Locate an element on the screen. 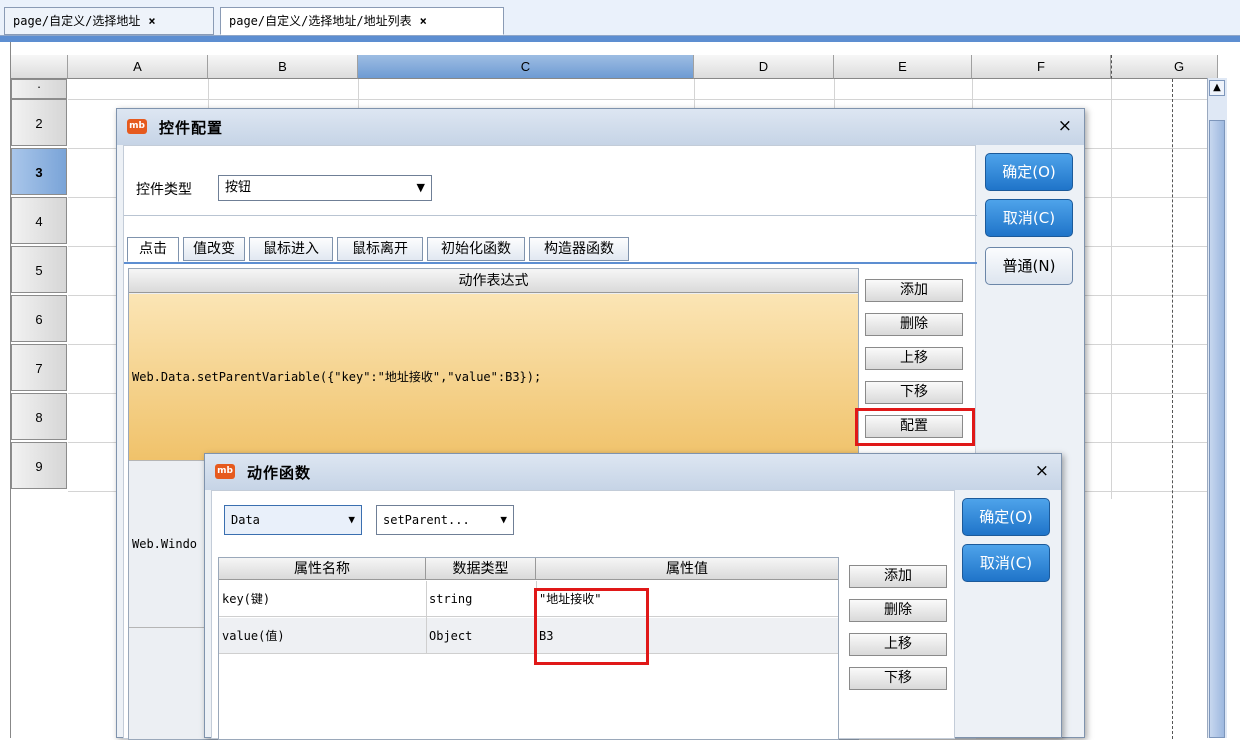 Image resolution: width=1240 pixels, height=740 pixels. dialog-title: 动作函数 is located at coordinates (279, 473).